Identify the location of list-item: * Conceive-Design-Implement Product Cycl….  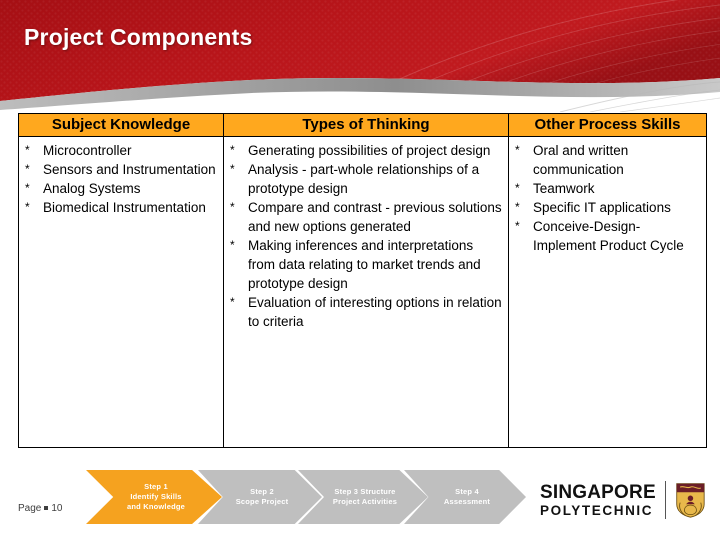
(607, 236).